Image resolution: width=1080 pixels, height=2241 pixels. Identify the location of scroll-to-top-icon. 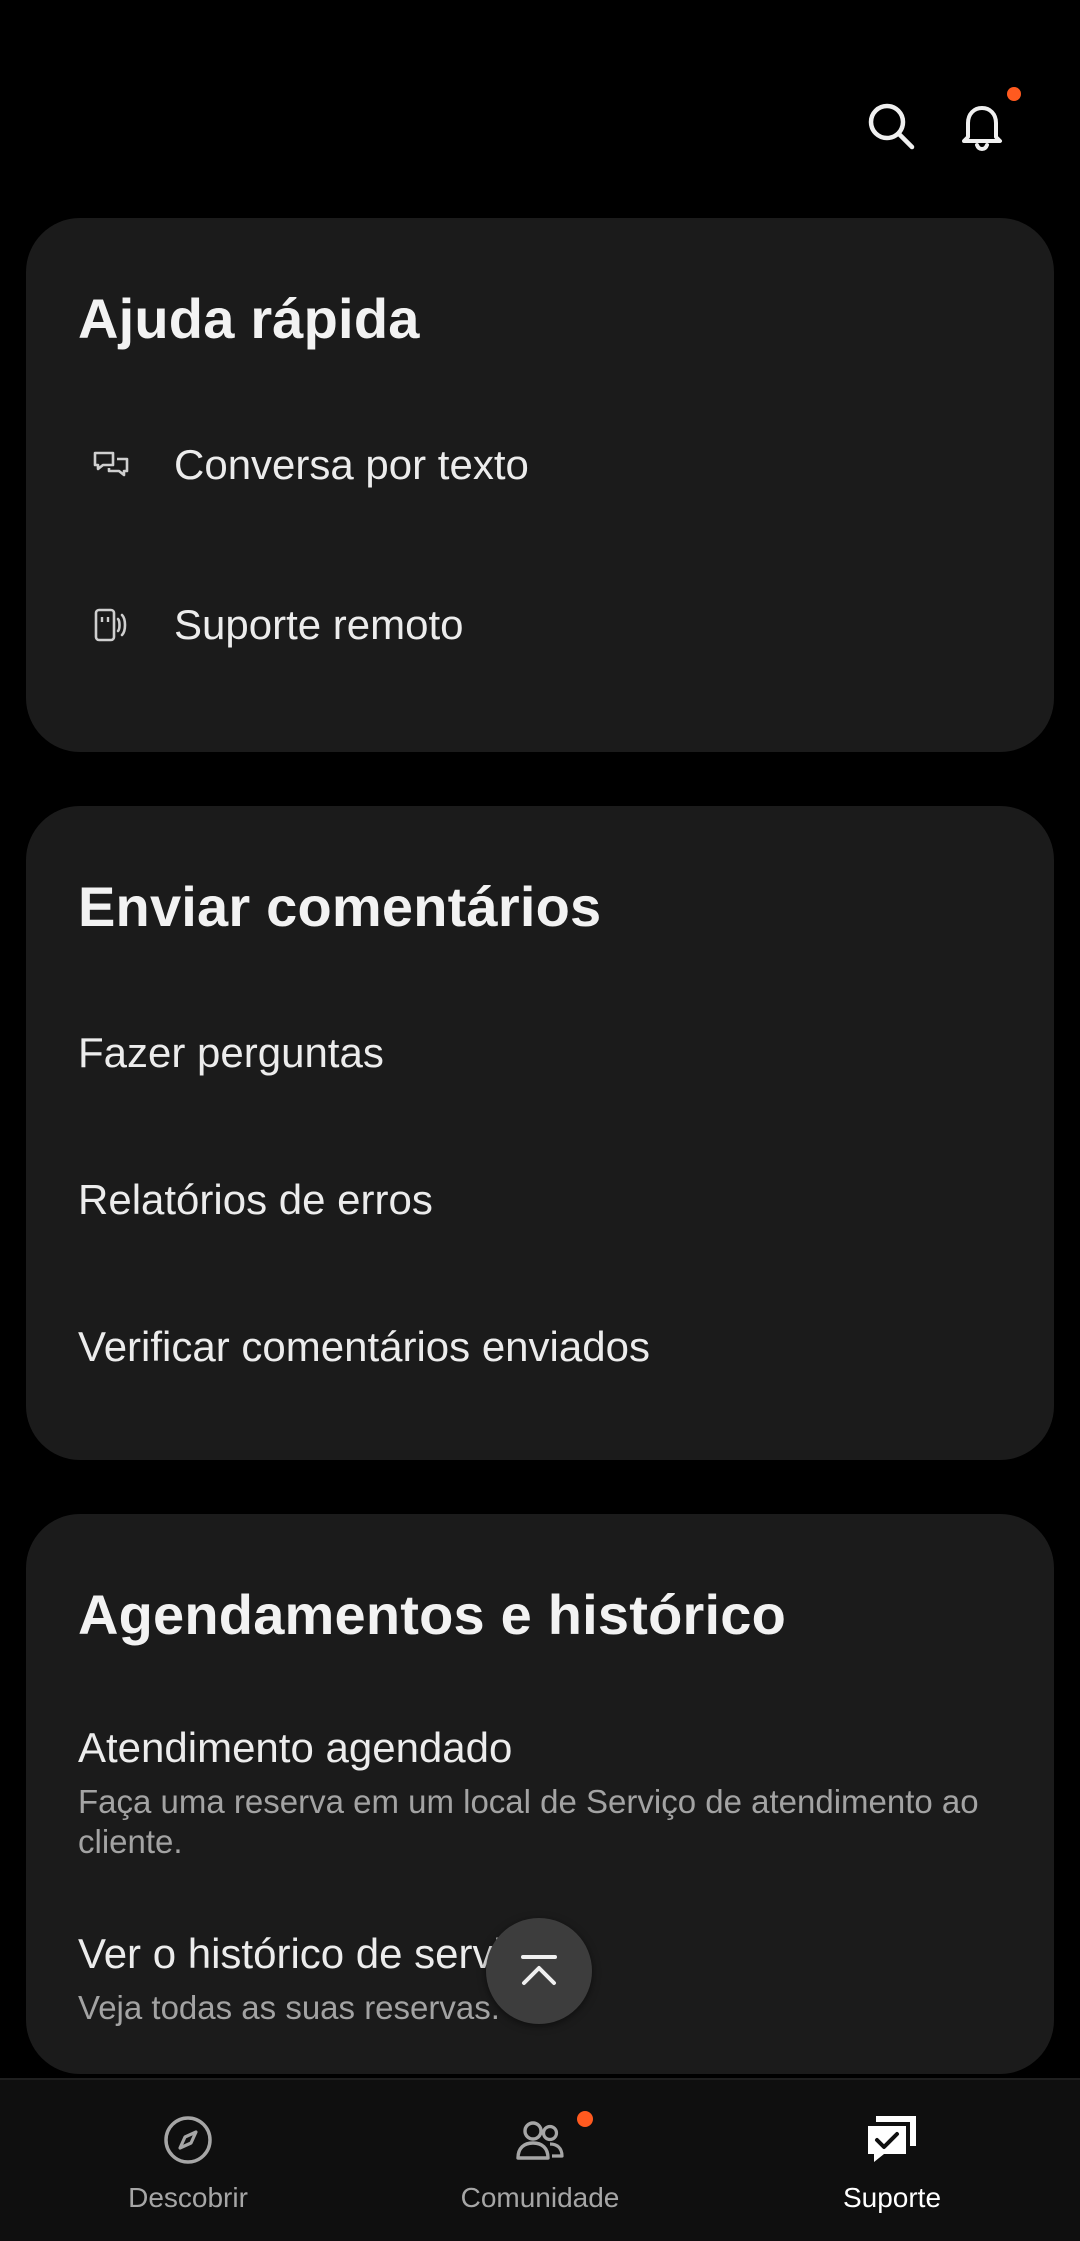
(539, 1970).